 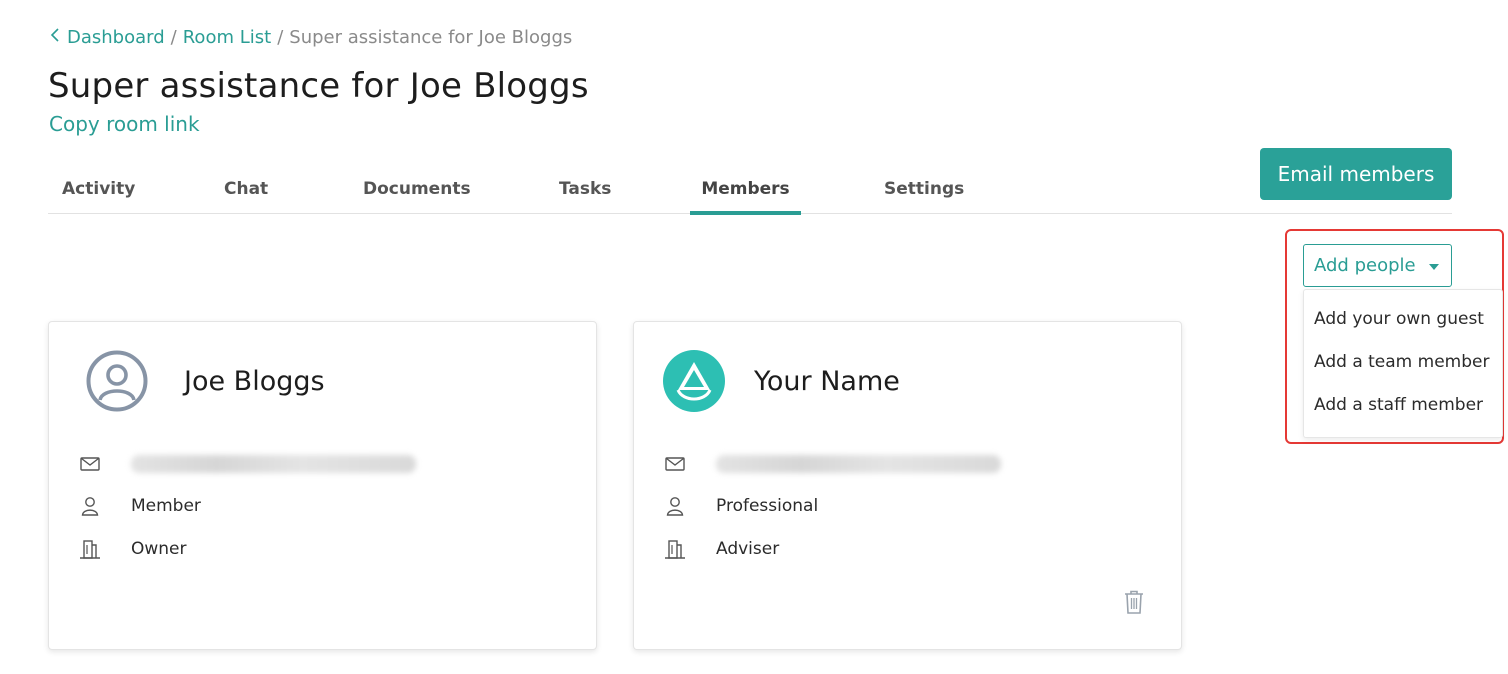 What do you see at coordinates (254, 381) in the screenshot?
I see `member-name: Joe Bloggs` at bounding box center [254, 381].